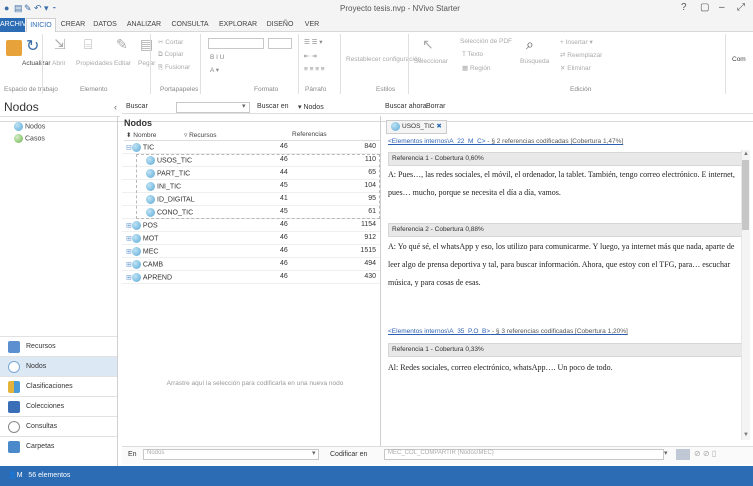 The height and width of the screenshot is (486, 753). What do you see at coordinates (705, 453) in the screenshot?
I see `uncode-icon: ⊘ ⊘ ▯` at bounding box center [705, 453].